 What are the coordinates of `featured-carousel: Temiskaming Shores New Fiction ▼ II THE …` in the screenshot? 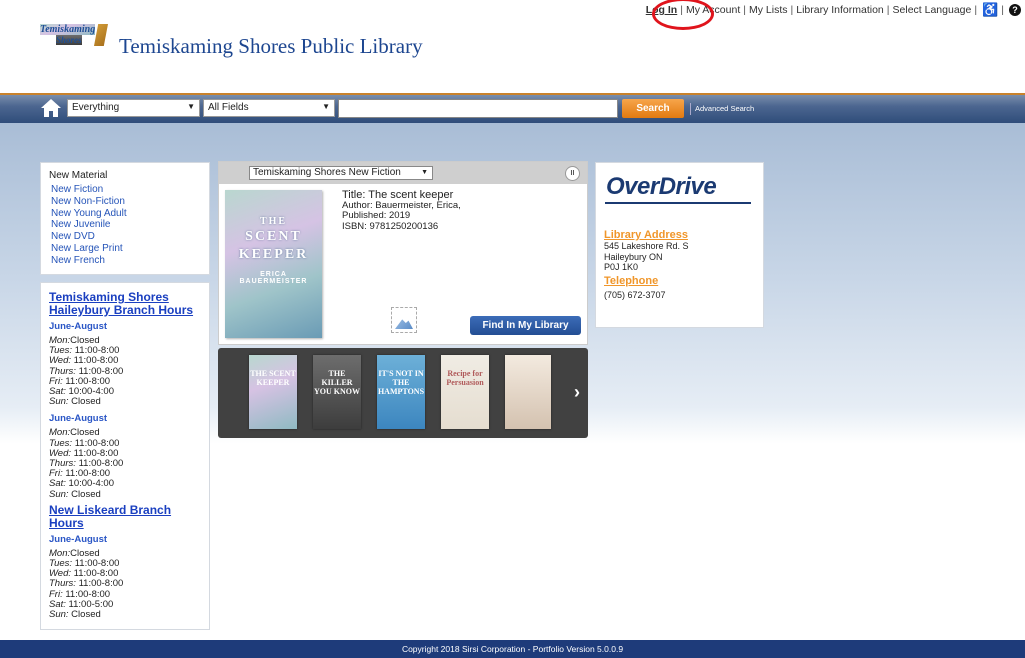 It's located at (403, 253).